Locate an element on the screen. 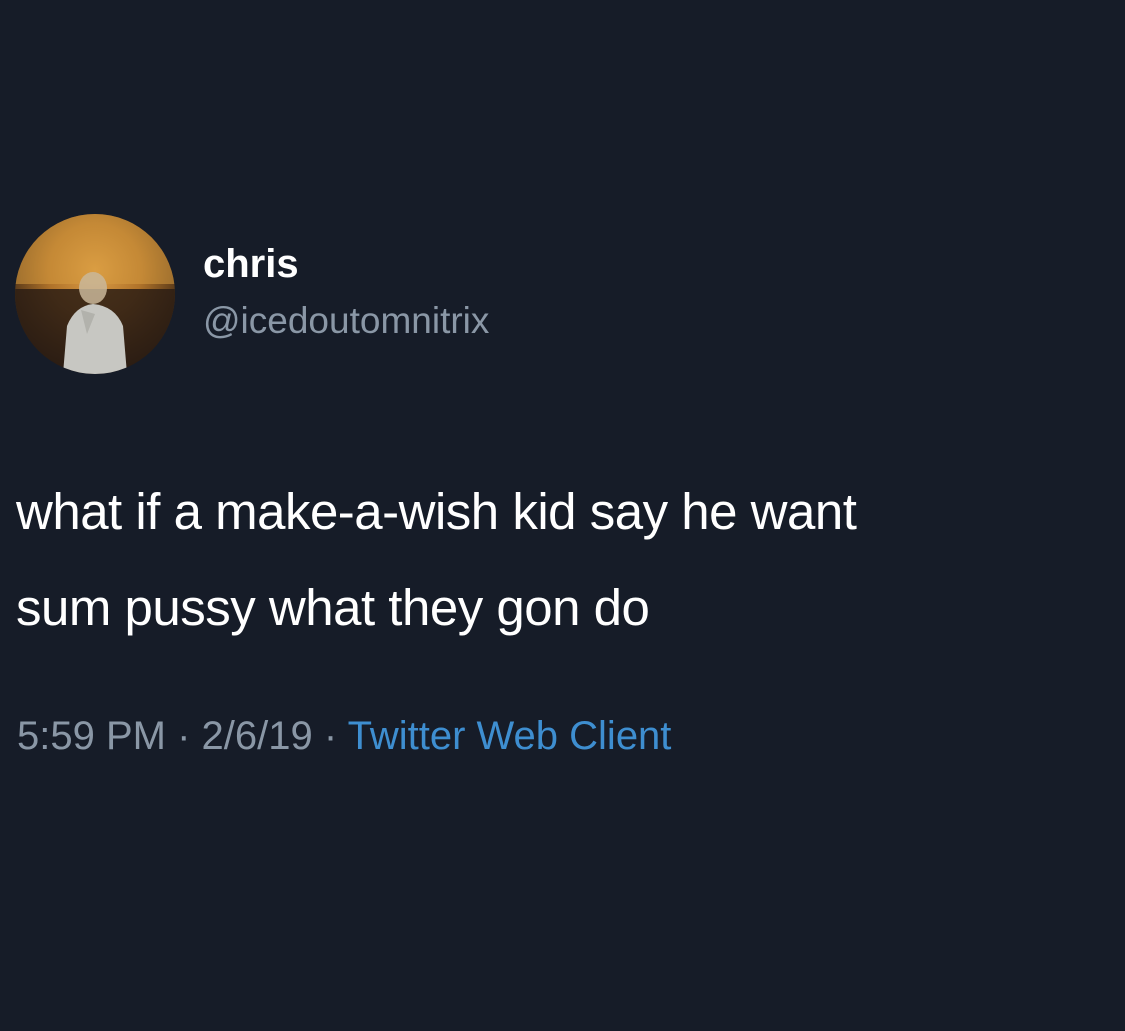  tweet-text-line: sum pussy what they gon do is located at coordinates (333, 607).